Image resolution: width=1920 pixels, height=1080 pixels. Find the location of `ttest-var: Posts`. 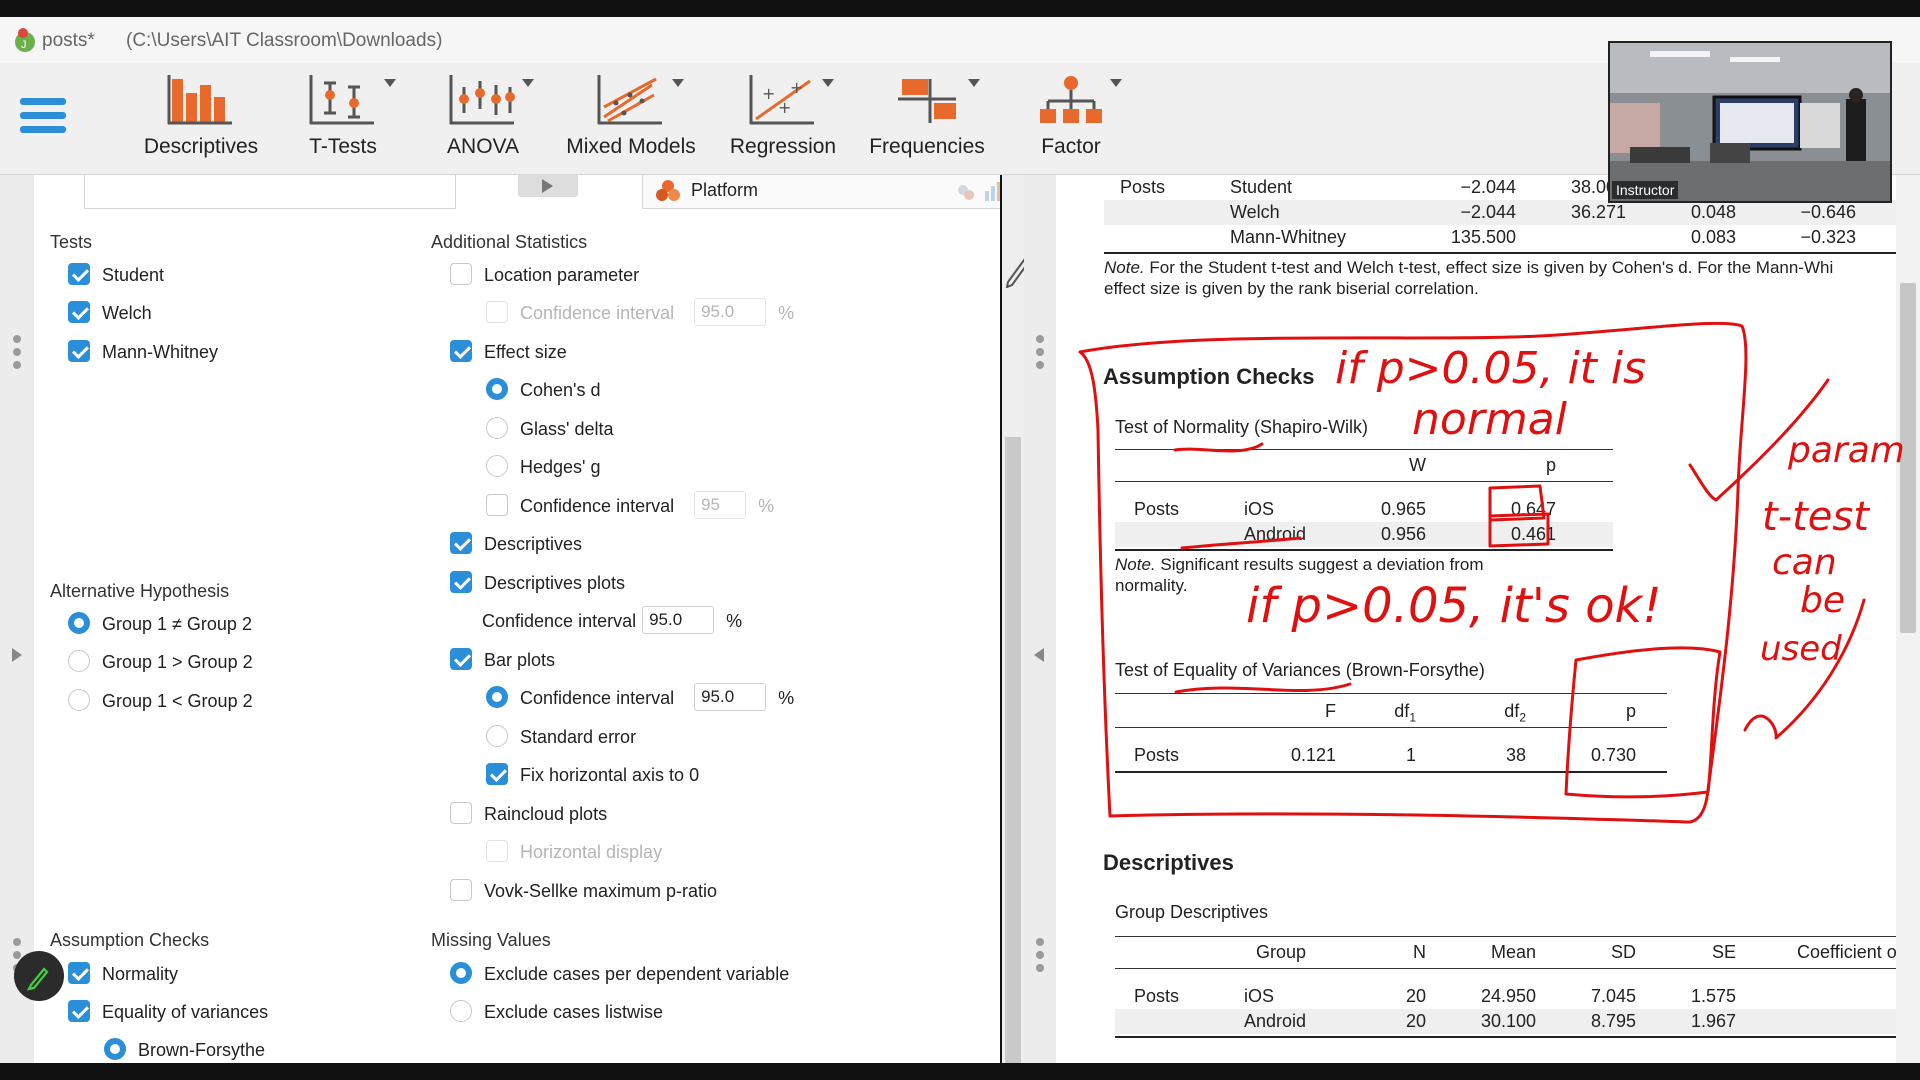

ttest-var: Posts is located at coordinates (1143, 187).